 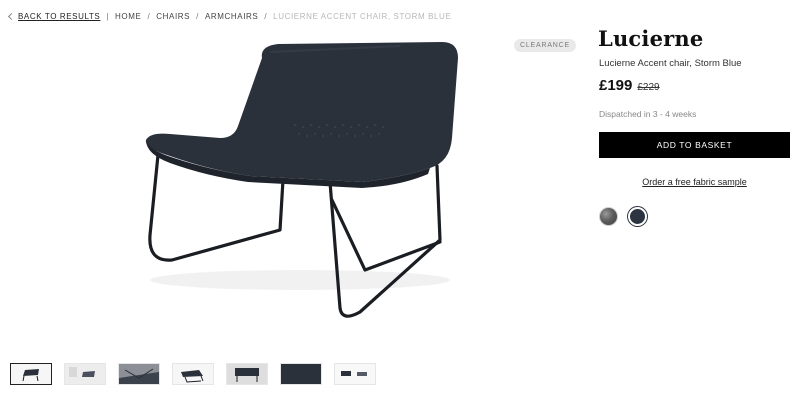 What do you see at coordinates (694, 145) in the screenshot?
I see `add-to-basket-button: ADD TO BASKET` at bounding box center [694, 145].